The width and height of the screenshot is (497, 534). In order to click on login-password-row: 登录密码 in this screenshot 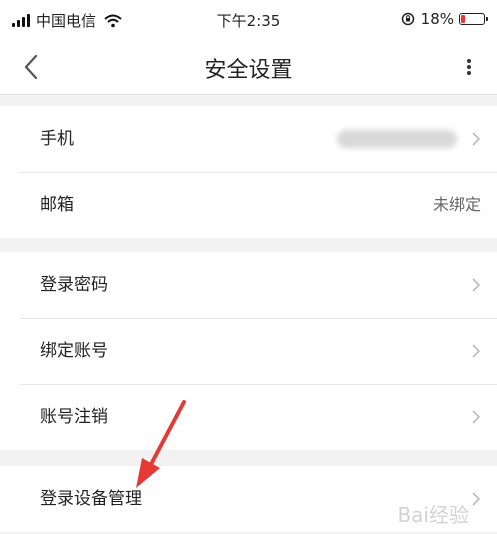, I will do `click(248, 285)`.